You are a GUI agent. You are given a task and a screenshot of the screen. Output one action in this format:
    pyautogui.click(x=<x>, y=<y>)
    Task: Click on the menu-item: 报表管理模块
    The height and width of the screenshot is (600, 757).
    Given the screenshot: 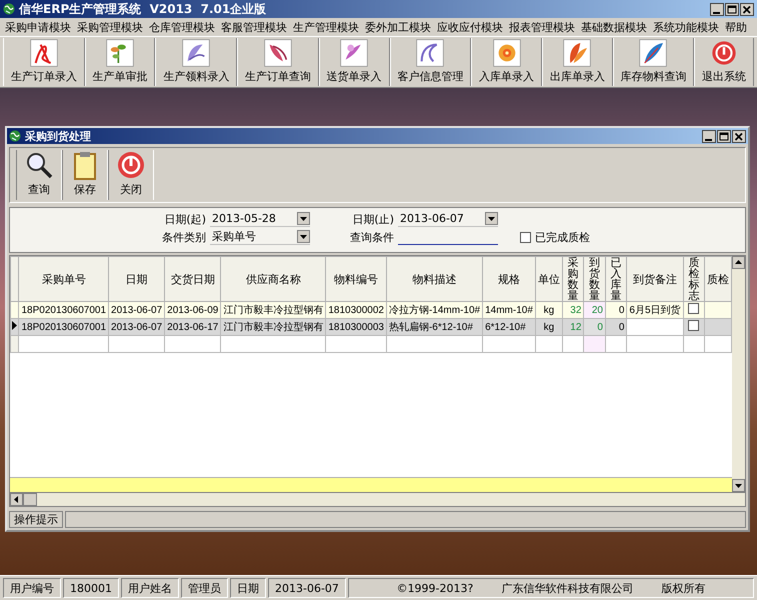 What is the action you would take?
    pyautogui.click(x=542, y=27)
    